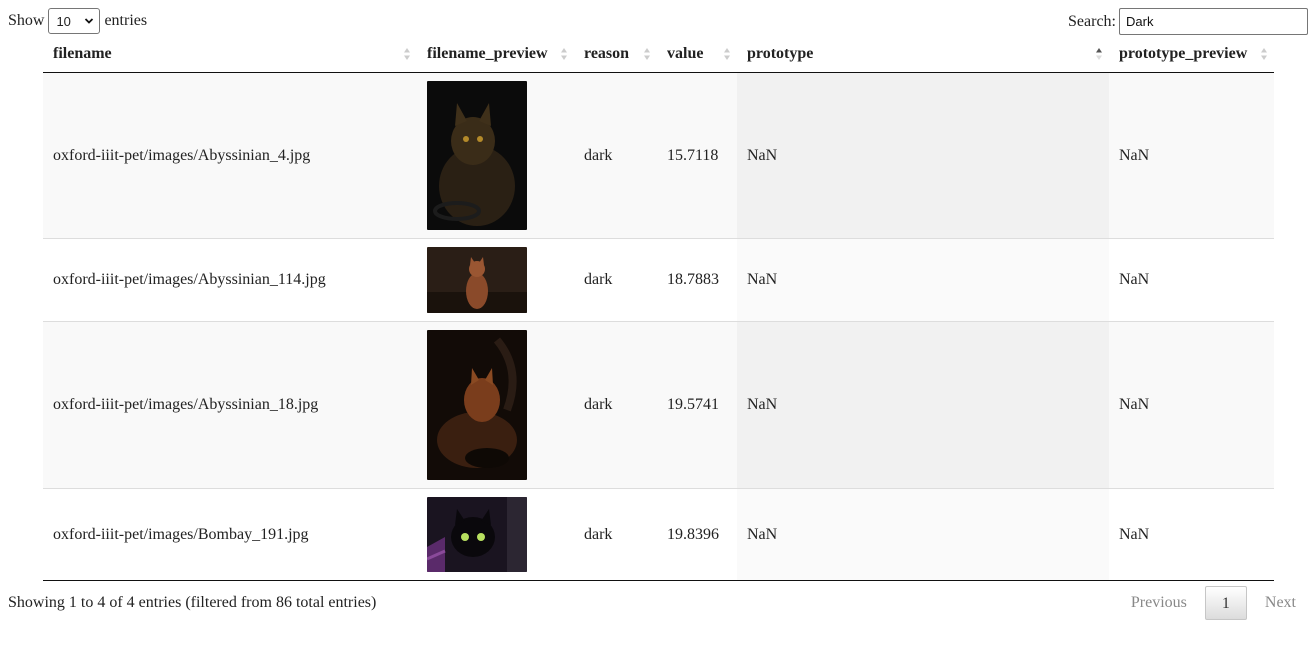 Image resolution: width=1316 pixels, height=648 pixels. Describe the element at coordinates (230, 405) in the screenshot. I see `filename-cell: oxford-iiit-pet/images/Abyssinian_18.jpg` at that location.